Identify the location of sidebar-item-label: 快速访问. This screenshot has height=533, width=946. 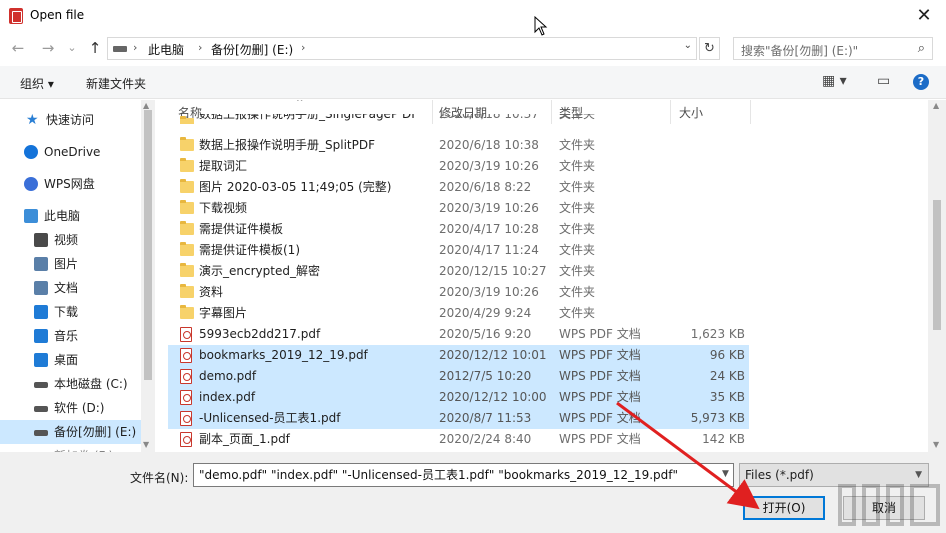
(70, 120).